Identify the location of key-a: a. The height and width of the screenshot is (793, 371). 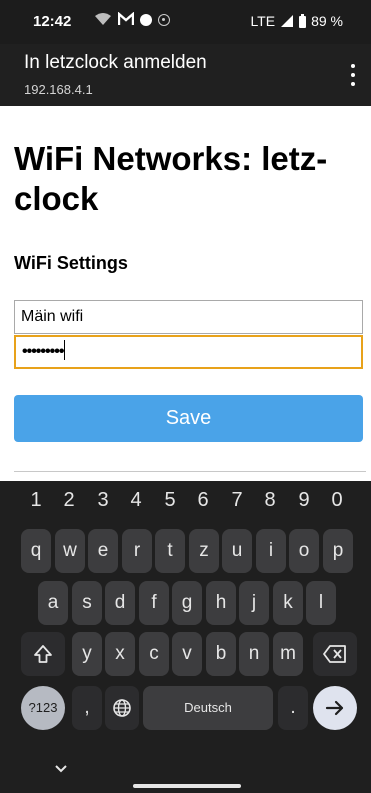
(53, 603).